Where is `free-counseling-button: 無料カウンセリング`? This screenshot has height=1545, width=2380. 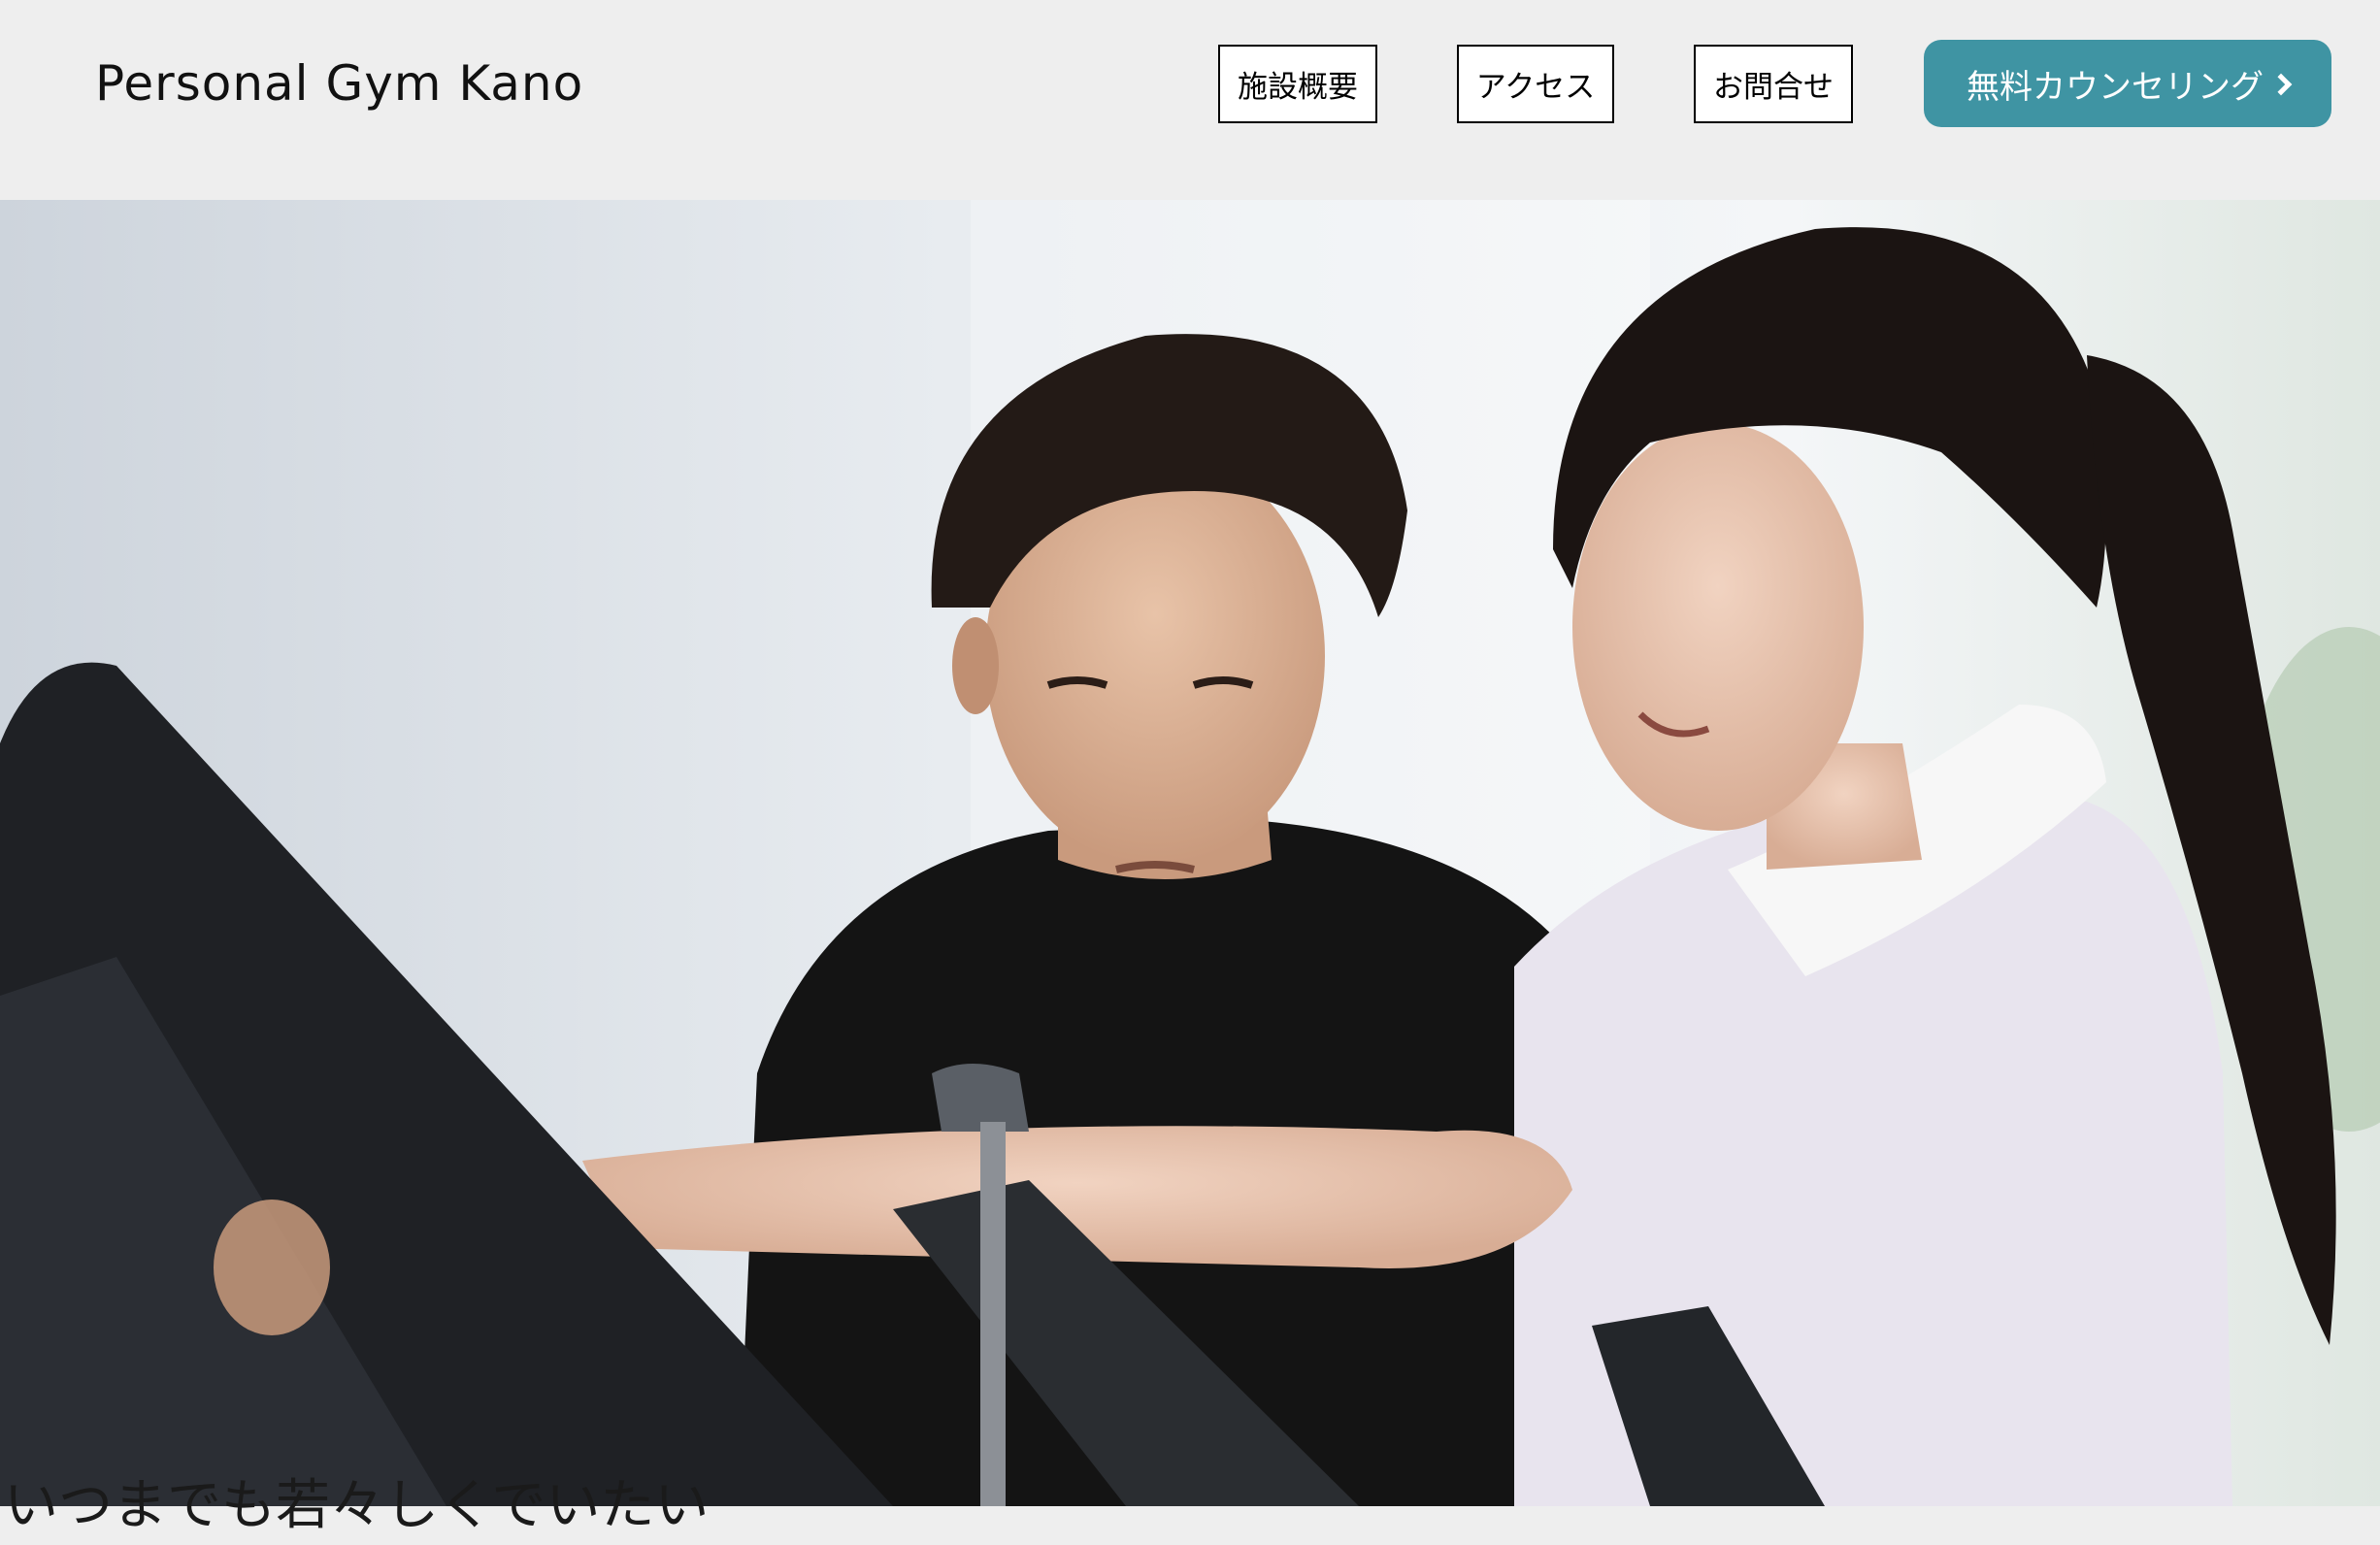
free-counseling-button: 無料カウンセリング is located at coordinates (2127, 83).